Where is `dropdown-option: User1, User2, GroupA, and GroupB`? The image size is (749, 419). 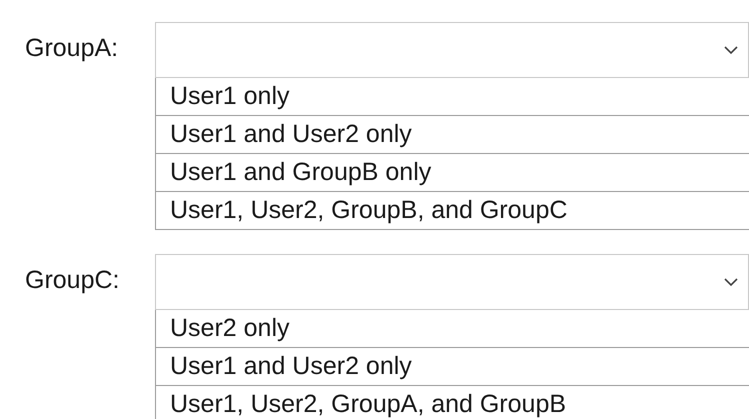 dropdown-option: User1, User2, GroupA, and GroupB is located at coordinates (452, 402).